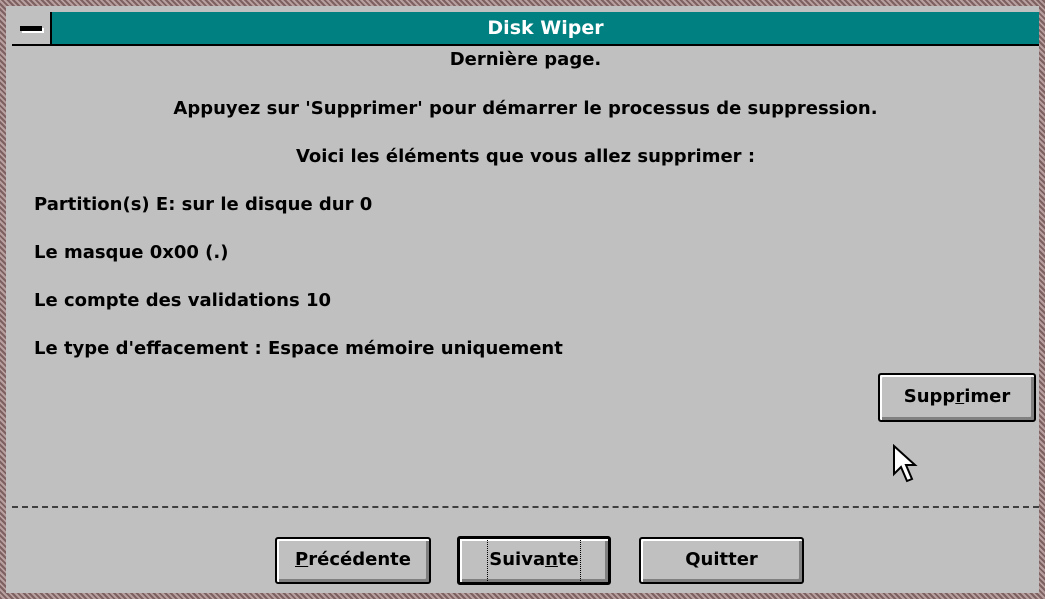  What do you see at coordinates (545, 28) in the screenshot?
I see `window-title: Disk Wiper` at bounding box center [545, 28].